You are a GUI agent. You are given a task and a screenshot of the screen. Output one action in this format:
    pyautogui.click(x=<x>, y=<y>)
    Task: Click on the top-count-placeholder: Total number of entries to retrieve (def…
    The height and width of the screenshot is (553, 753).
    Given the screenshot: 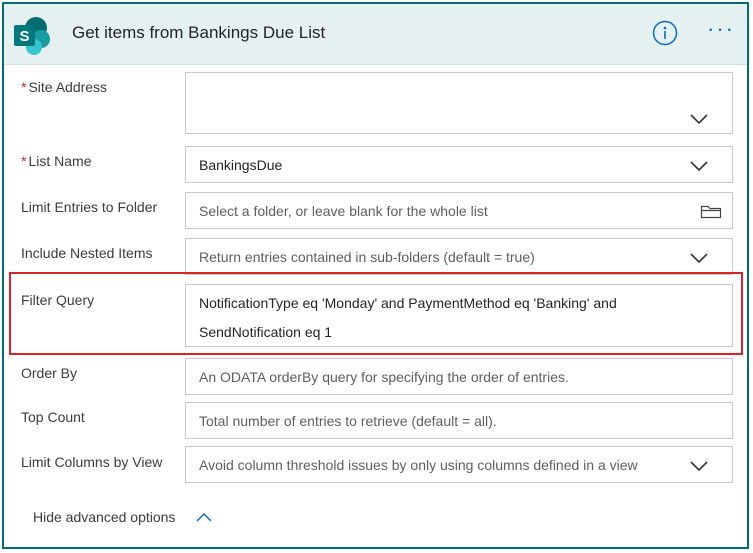 What is the action you would take?
    pyautogui.click(x=348, y=421)
    